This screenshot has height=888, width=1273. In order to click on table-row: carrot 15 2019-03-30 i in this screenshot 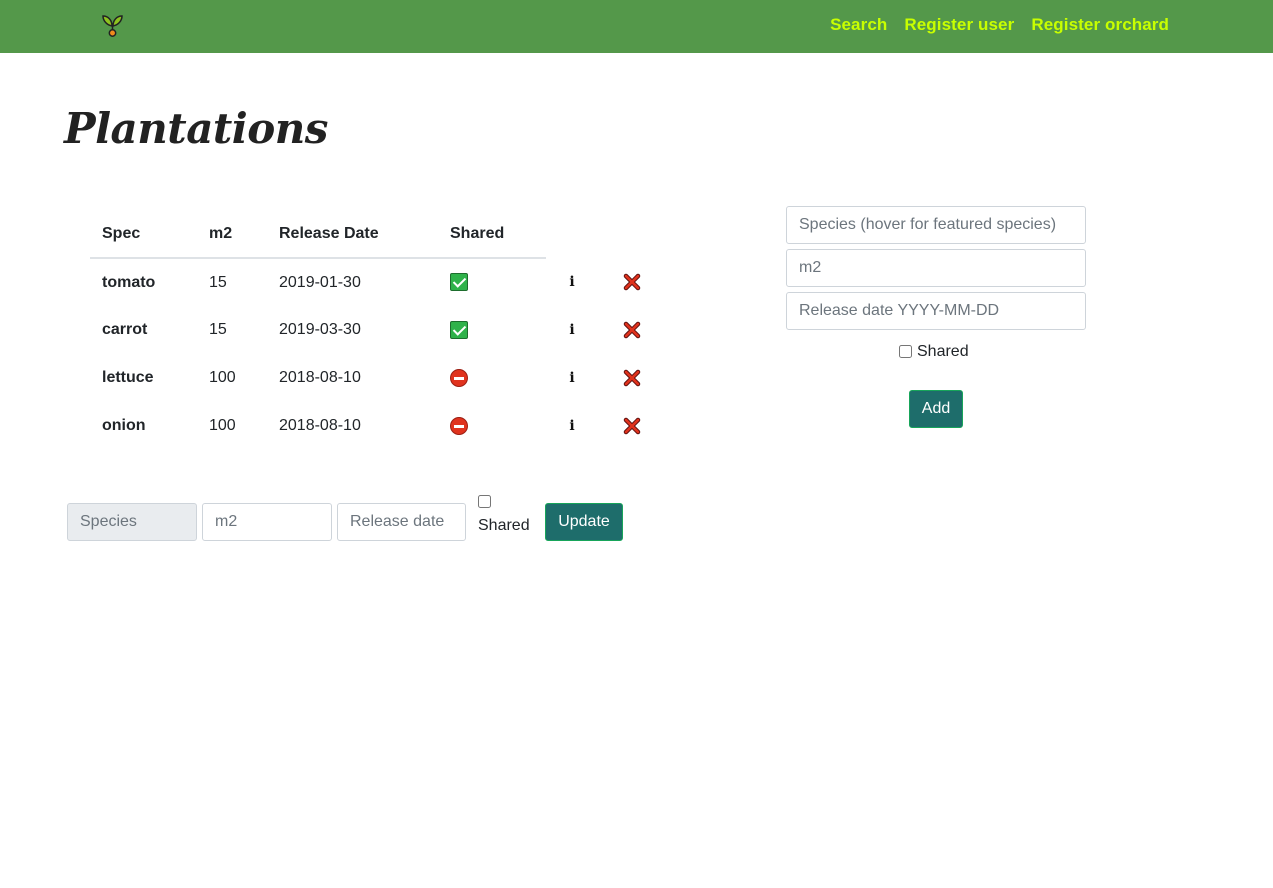, I will do `click(376, 330)`.